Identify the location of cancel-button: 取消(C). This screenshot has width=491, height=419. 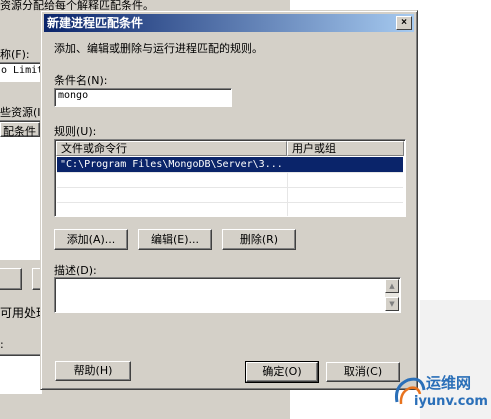
(363, 372).